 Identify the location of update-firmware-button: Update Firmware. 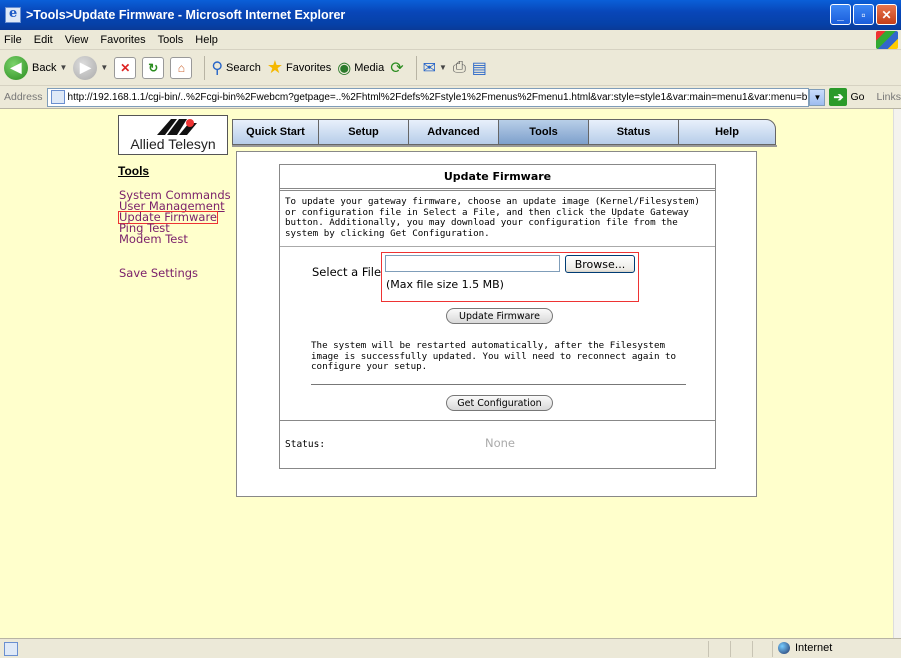
(499, 316).